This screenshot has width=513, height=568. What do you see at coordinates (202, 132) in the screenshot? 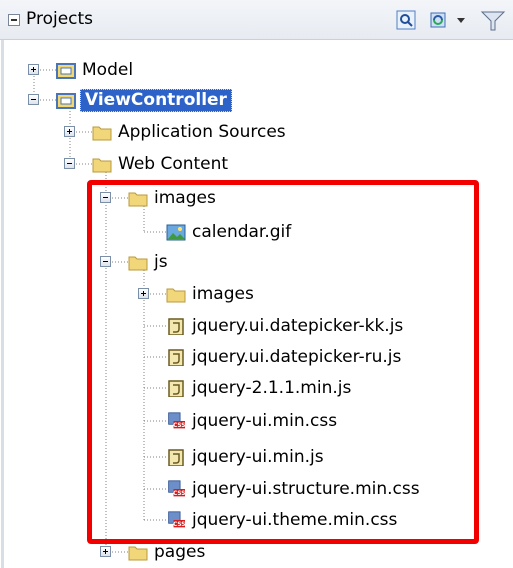
I see `tree-item-label: Application Sources` at bounding box center [202, 132].